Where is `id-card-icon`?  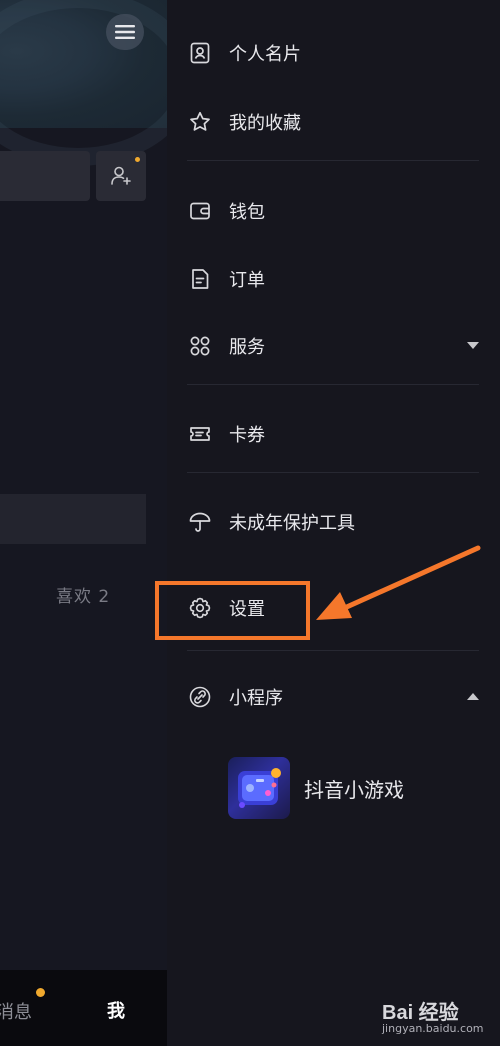 id-card-icon is located at coordinates (200, 53).